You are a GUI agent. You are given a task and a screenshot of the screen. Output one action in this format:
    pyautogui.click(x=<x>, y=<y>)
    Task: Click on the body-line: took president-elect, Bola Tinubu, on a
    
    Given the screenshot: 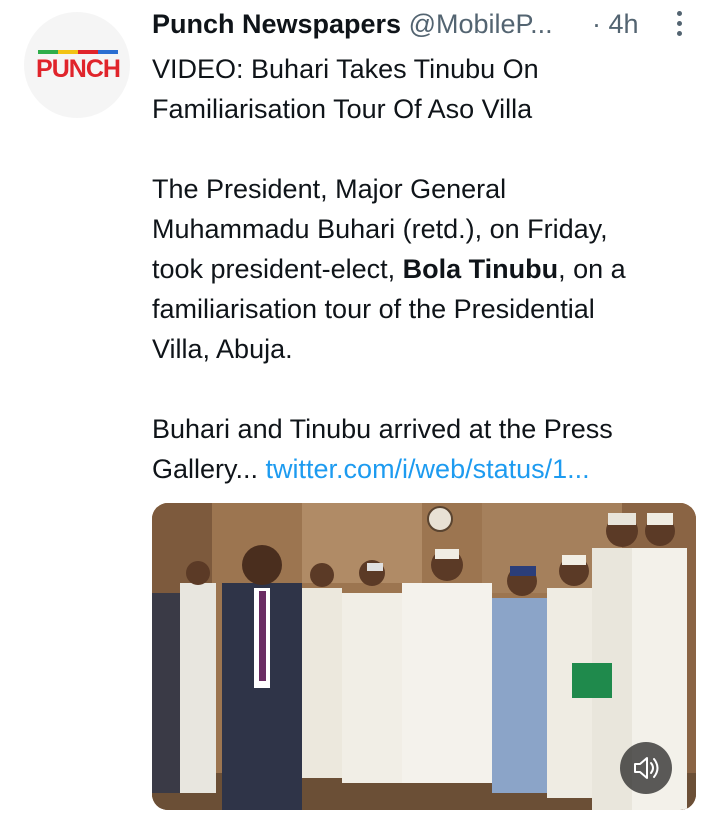 What is the action you would take?
    pyautogui.click(x=424, y=269)
    